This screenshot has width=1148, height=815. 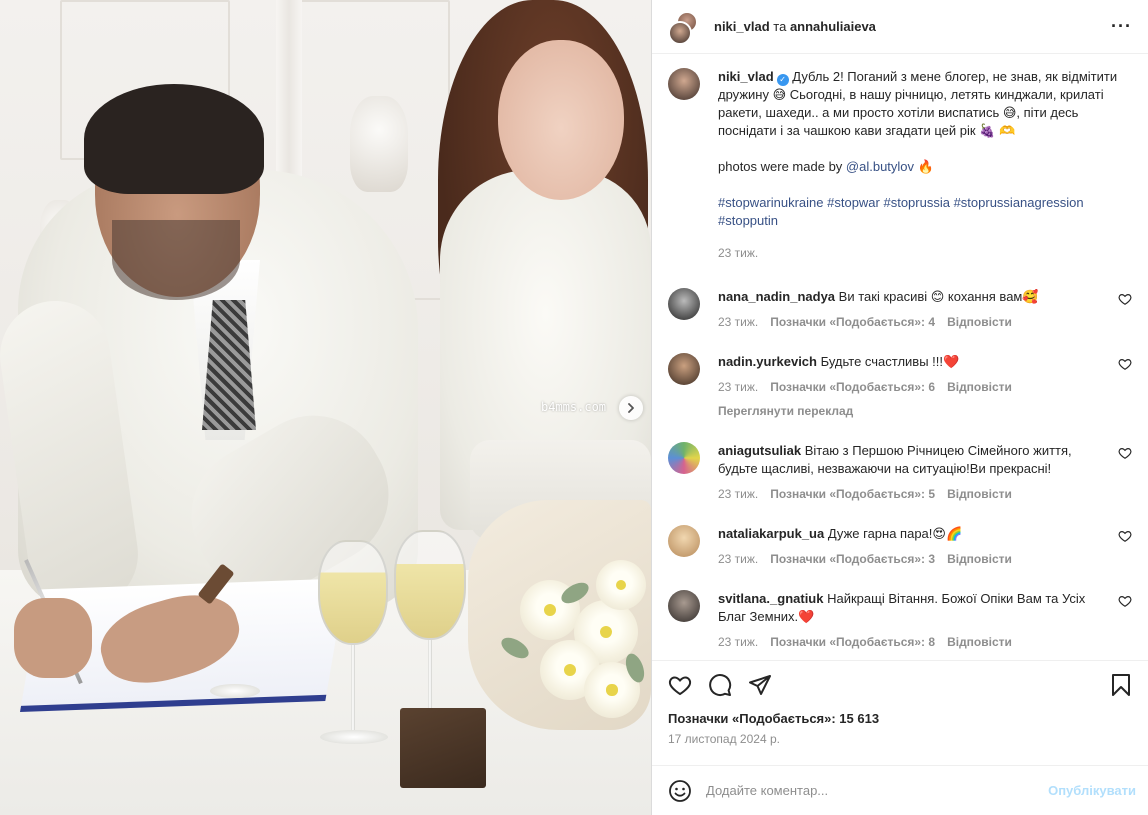 What do you see at coordinates (561, 120) in the screenshot?
I see `woman-face` at bounding box center [561, 120].